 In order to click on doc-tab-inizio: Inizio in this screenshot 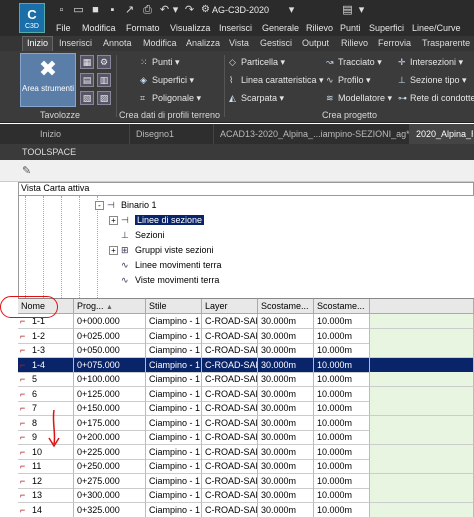, I will do `click(82, 134)`.